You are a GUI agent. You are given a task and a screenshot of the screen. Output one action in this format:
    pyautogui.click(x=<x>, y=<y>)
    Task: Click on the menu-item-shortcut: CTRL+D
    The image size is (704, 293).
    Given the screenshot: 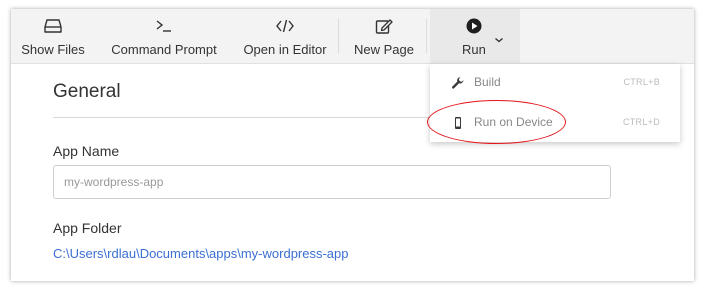 What is the action you would take?
    pyautogui.click(x=641, y=122)
    